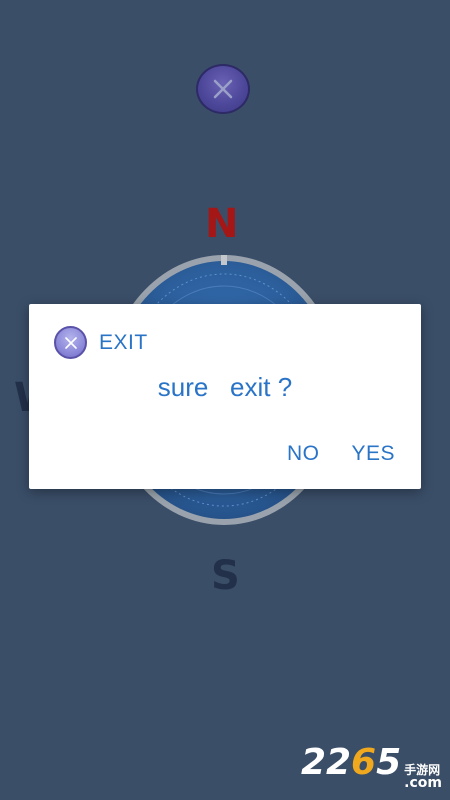 The width and height of the screenshot is (450, 800). What do you see at coordinates (373, 454) in the screenshot?
I see `yes-button: YES` at bounding box center [373, 454].